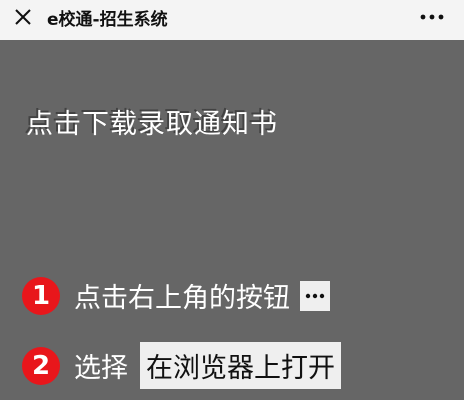 The height and width of the screenshot is (400, 464). I want to click on step-number-badge: 2, so click(41, 365).